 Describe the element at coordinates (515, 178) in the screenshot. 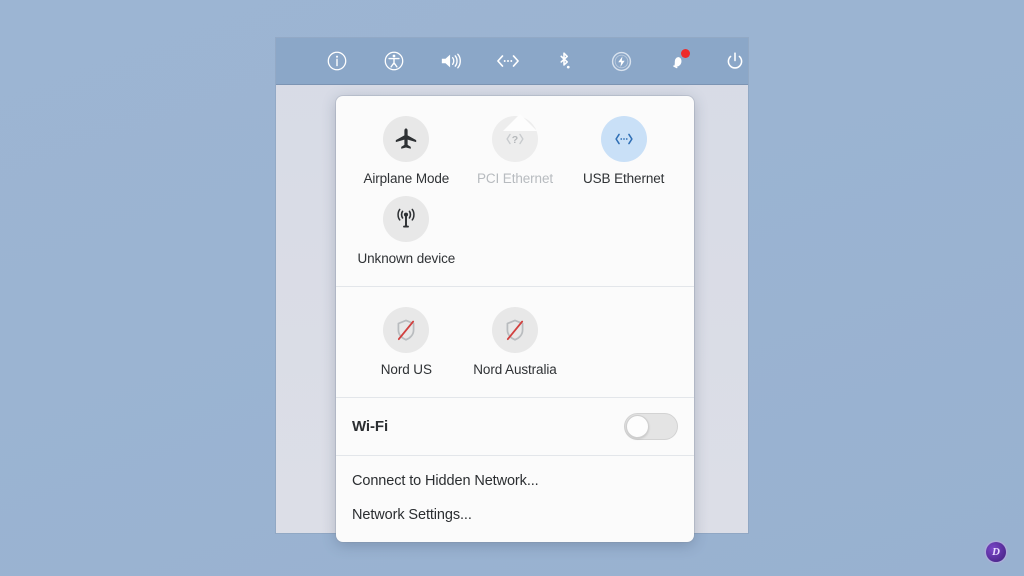

I see `device-label: PCI Ethernet` at that location.